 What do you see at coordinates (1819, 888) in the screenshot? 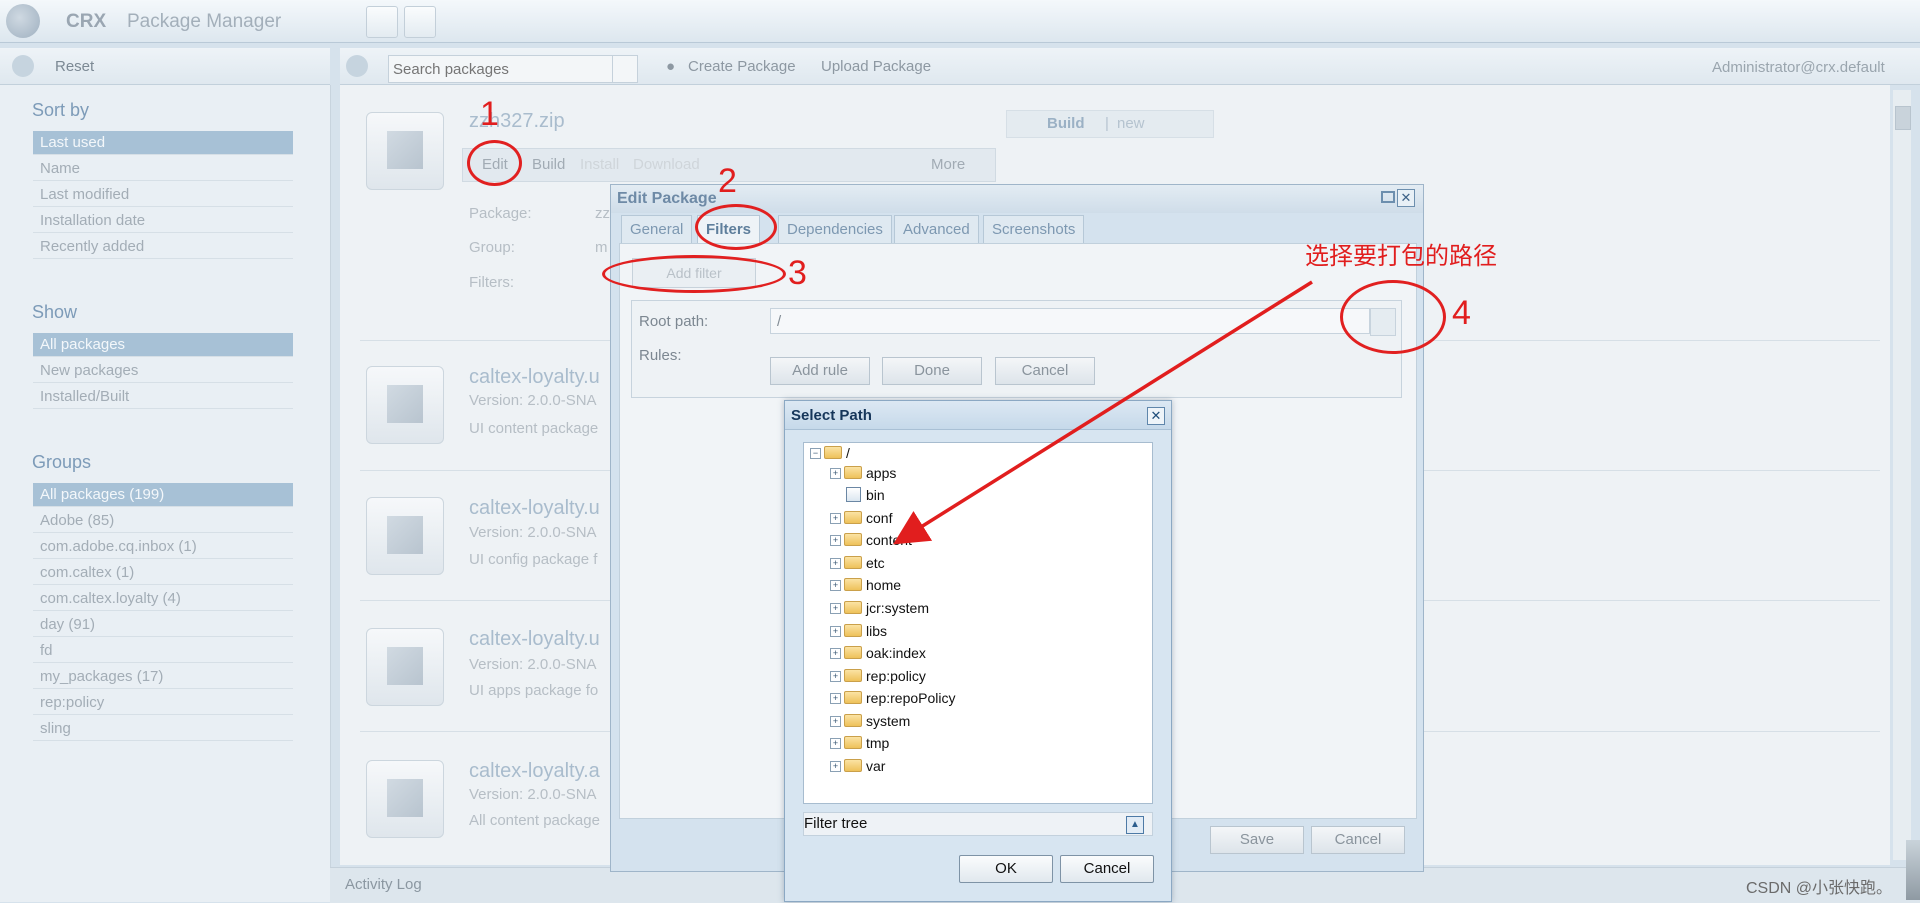
I see `watermark: CSDN @小张快跑。` at bounding box center [1819, 888].